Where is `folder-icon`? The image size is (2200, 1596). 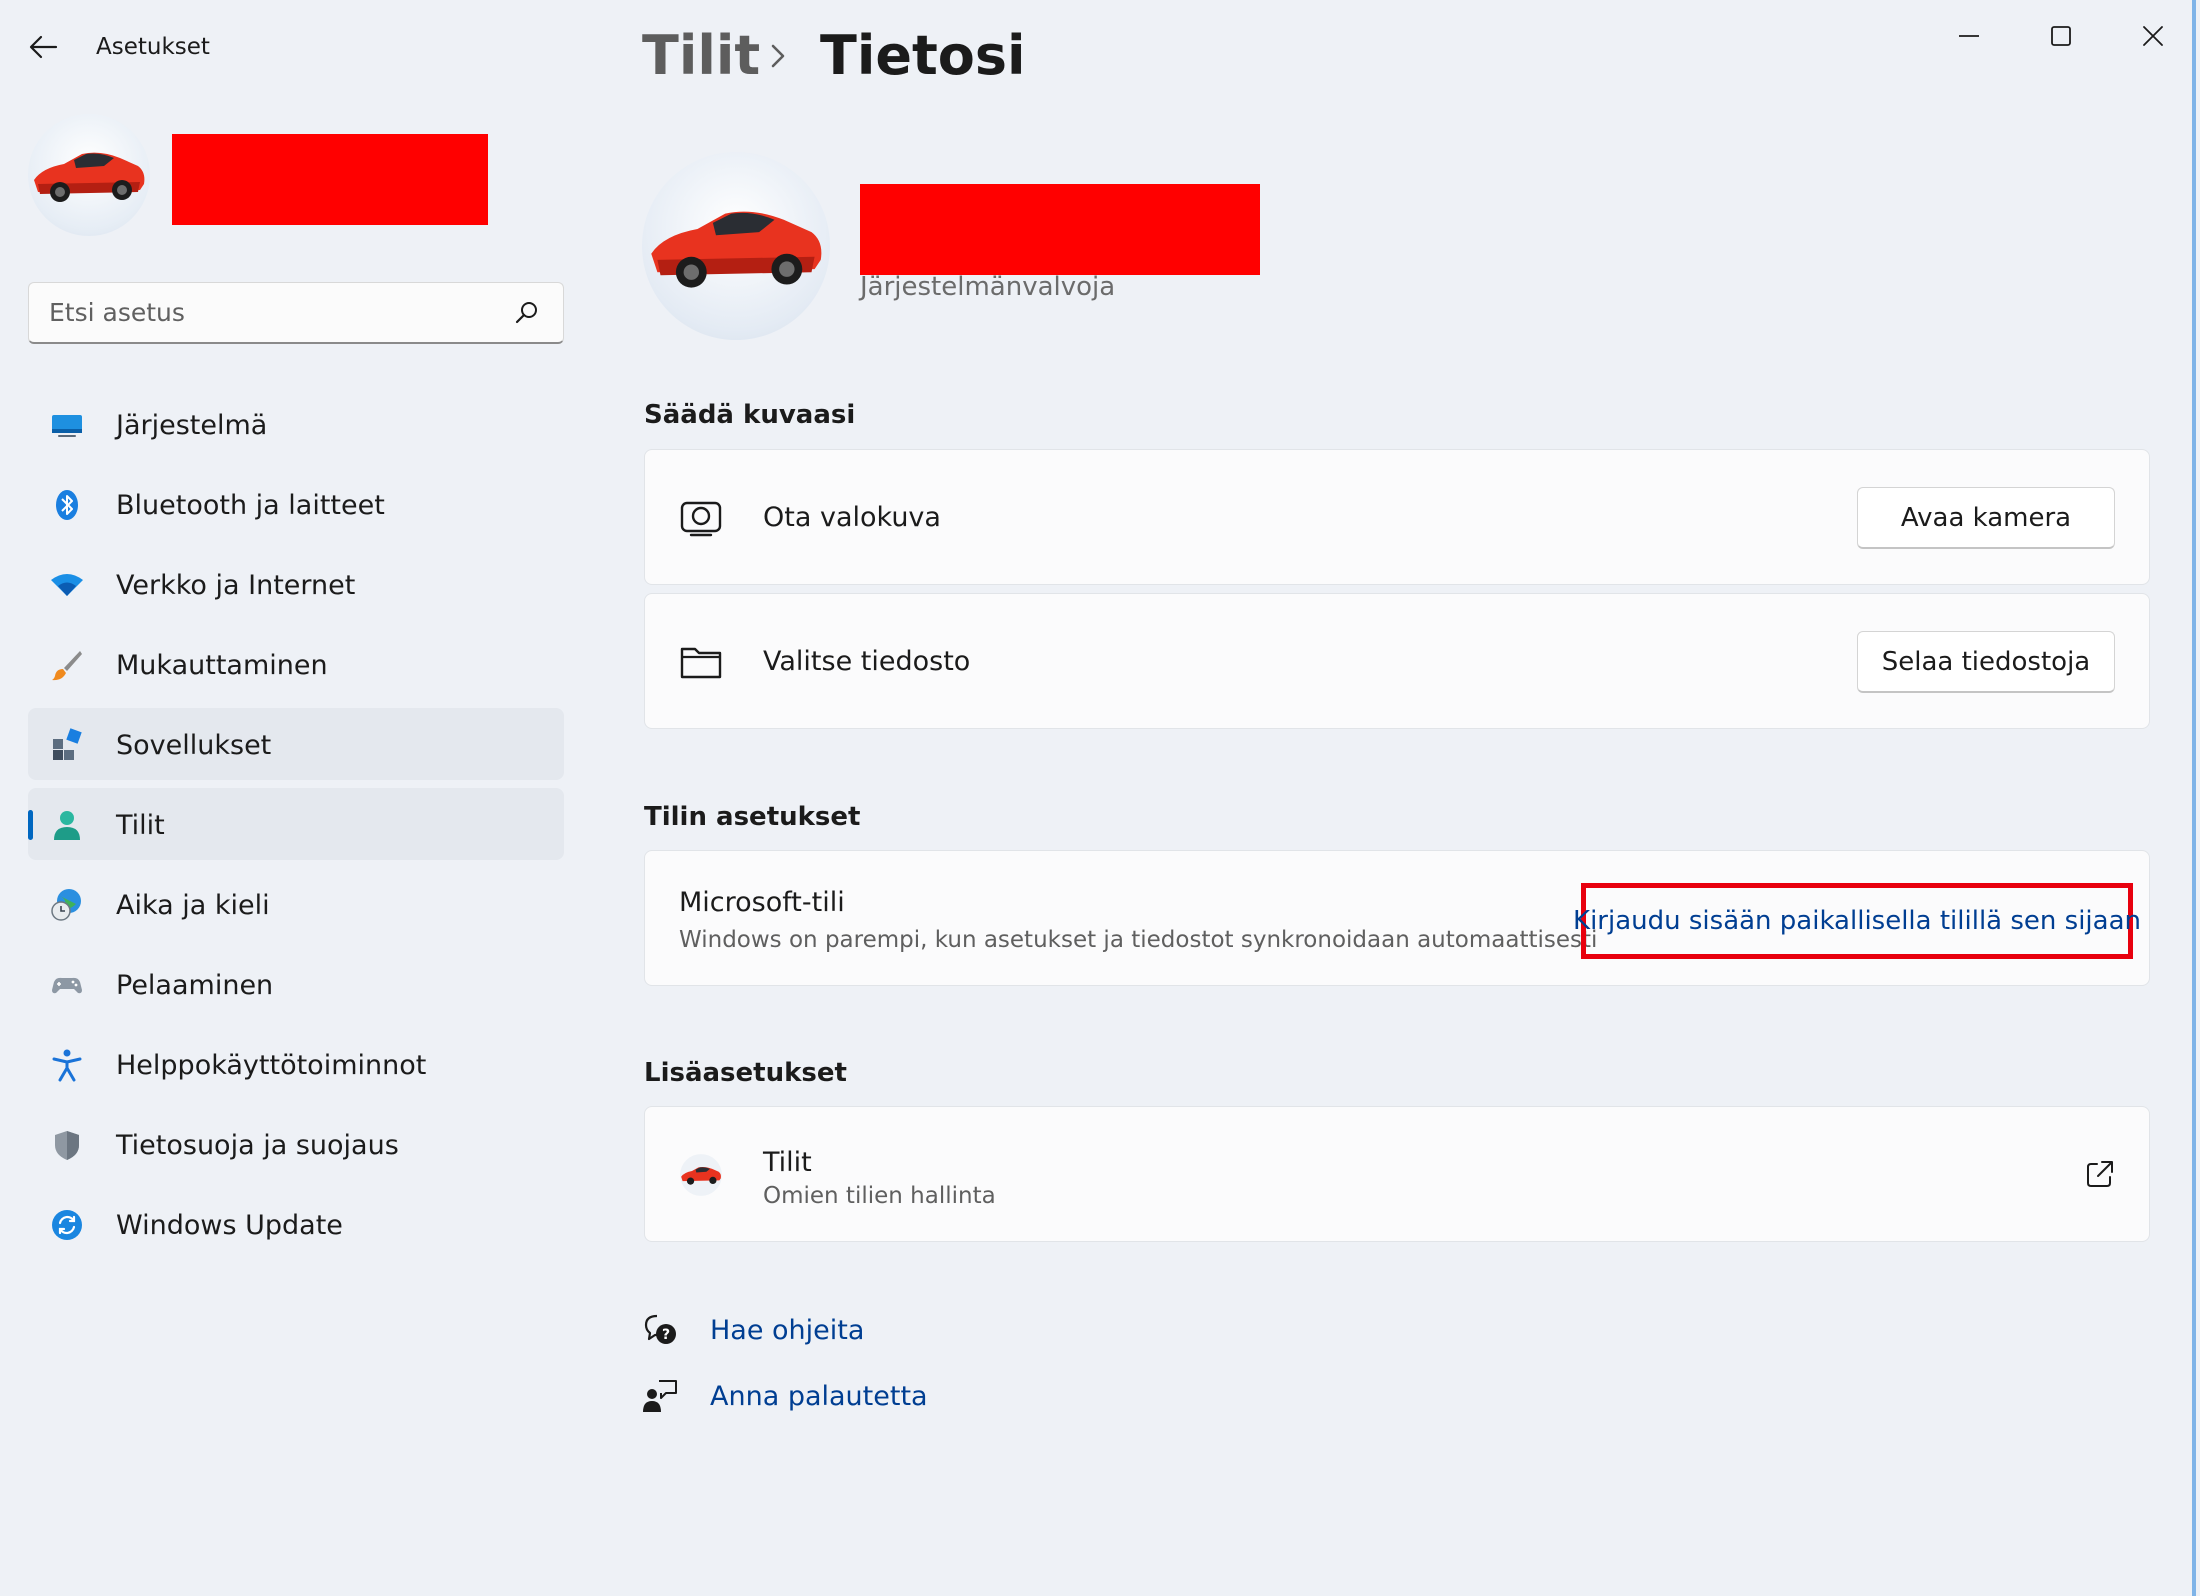
folder-icon is located at coordinates (701, 663).